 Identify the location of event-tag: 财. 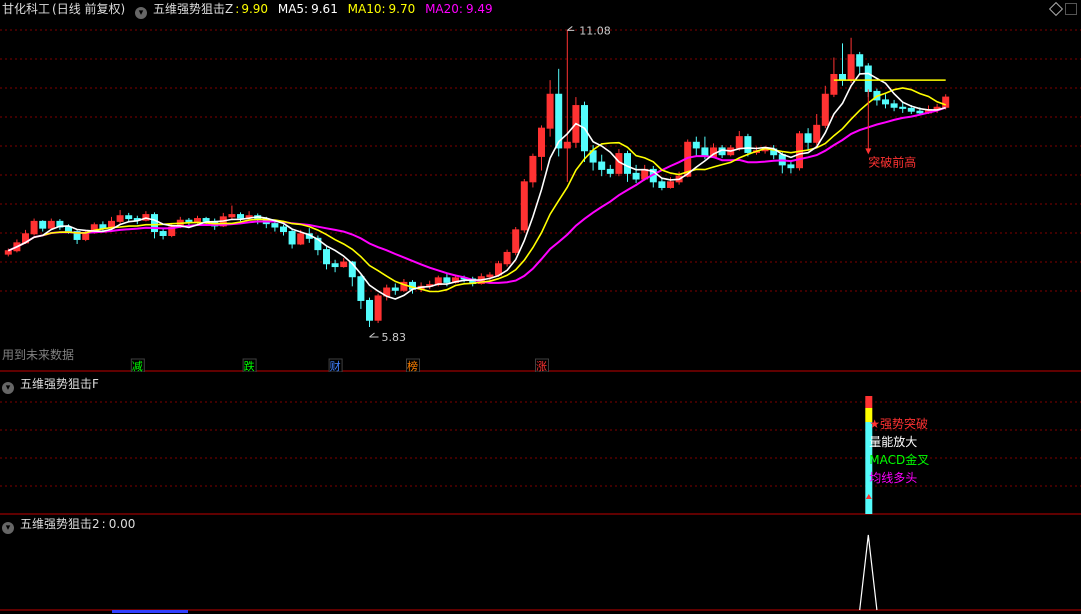
(335, 365).